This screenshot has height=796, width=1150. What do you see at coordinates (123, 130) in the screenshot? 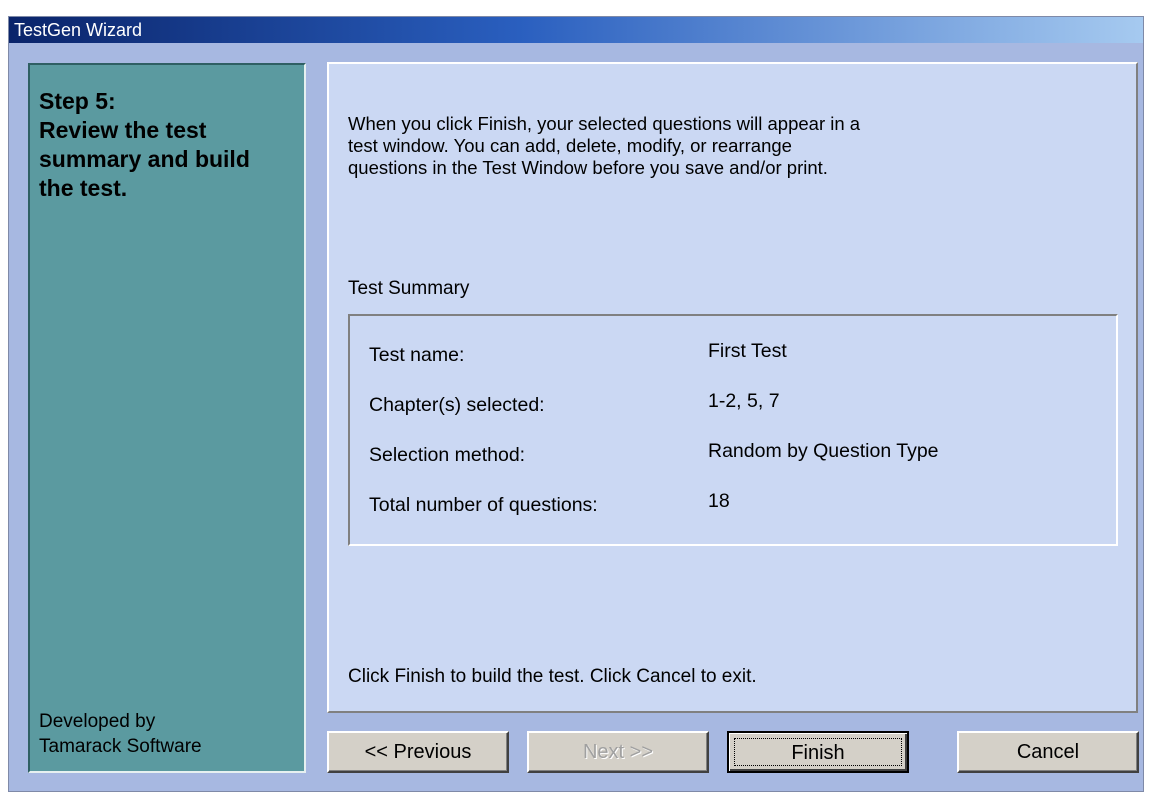
I see `step-title-line: Review the test` at bounding box center [123, 130].